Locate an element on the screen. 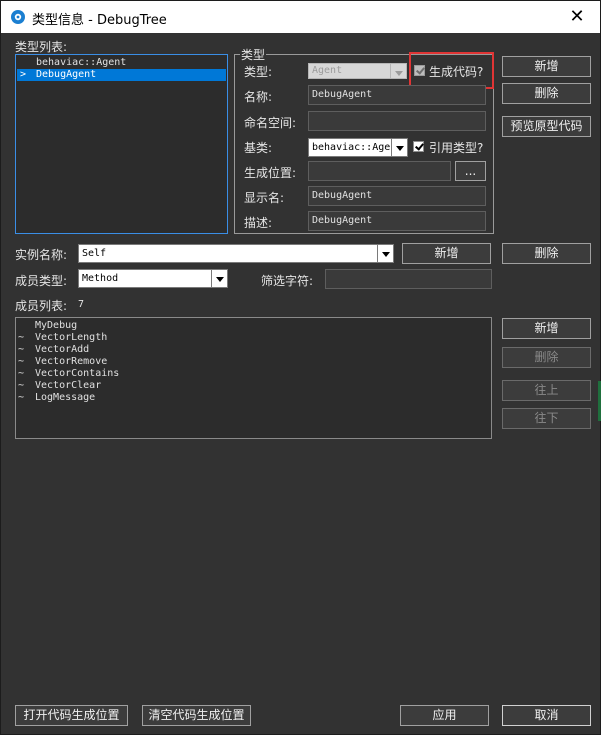 Image resolution: width=601 pixels, height=735 pixels. description-field: DebugAgent is located at coordinates (397, 221).